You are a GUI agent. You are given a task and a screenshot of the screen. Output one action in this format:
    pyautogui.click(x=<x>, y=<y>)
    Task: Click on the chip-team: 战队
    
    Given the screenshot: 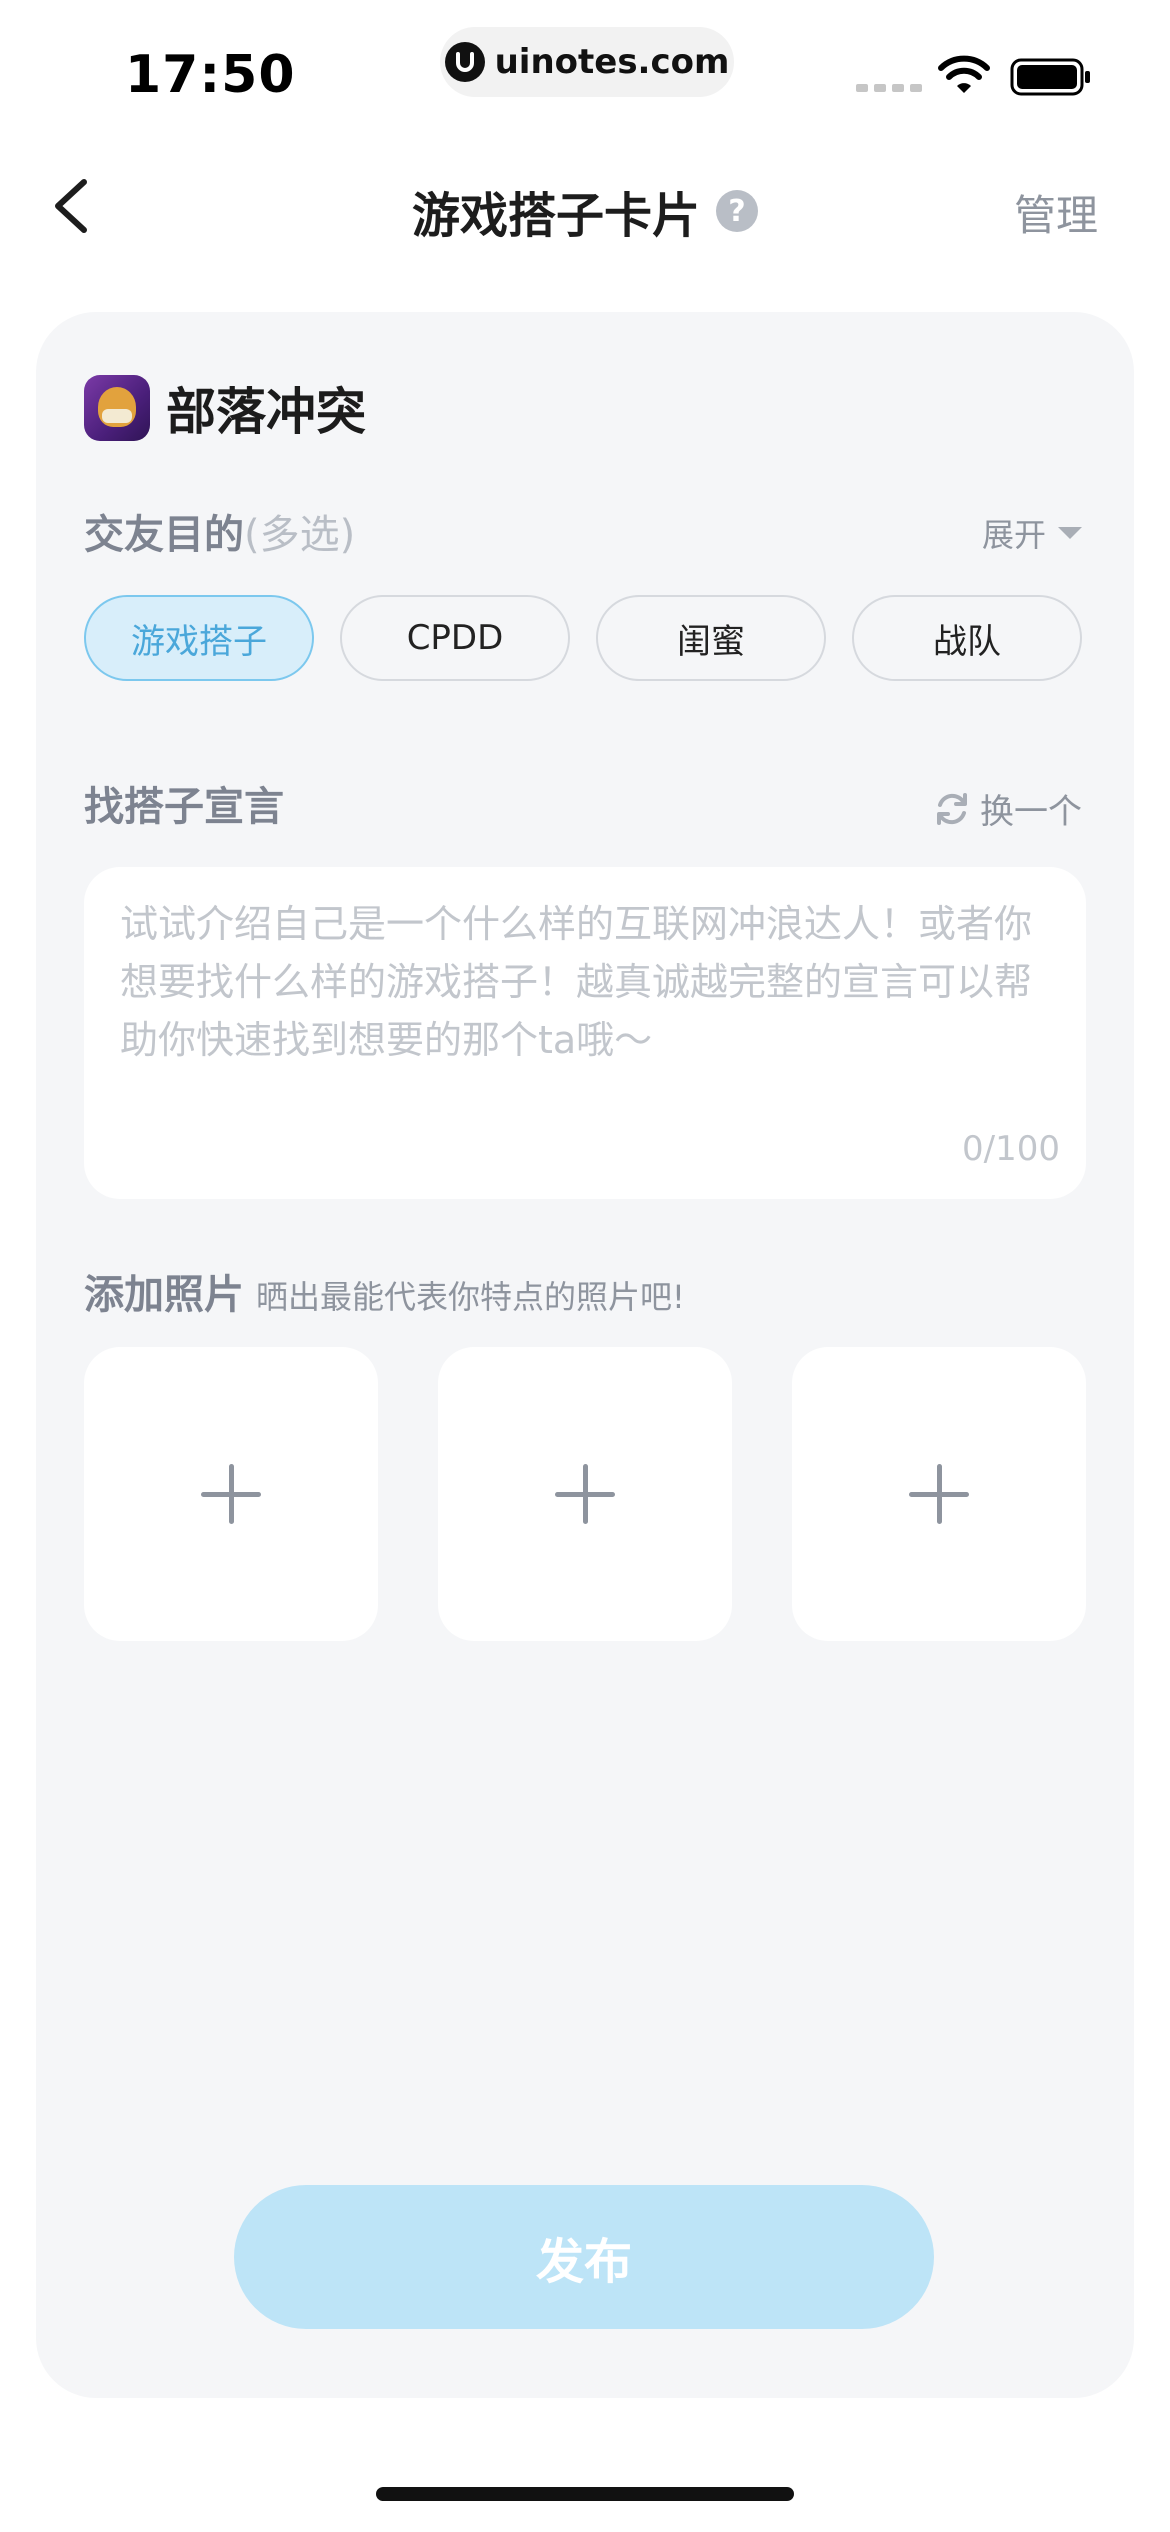 What is the action you would take?
    pyautogui.click(x=967, y=638)
    